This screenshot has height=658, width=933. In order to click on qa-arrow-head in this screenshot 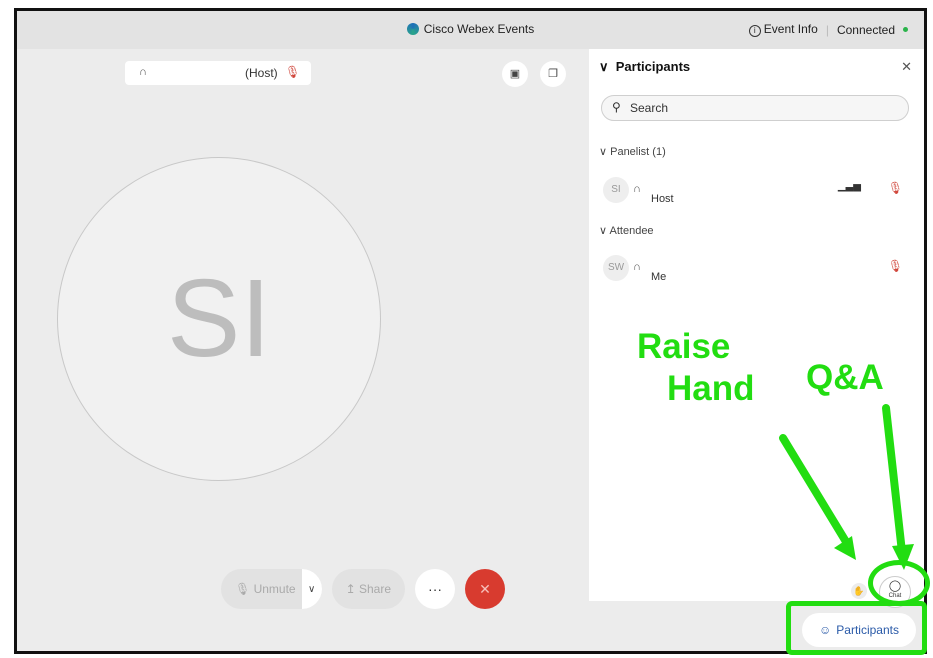, I will do `click(903, 557)`.